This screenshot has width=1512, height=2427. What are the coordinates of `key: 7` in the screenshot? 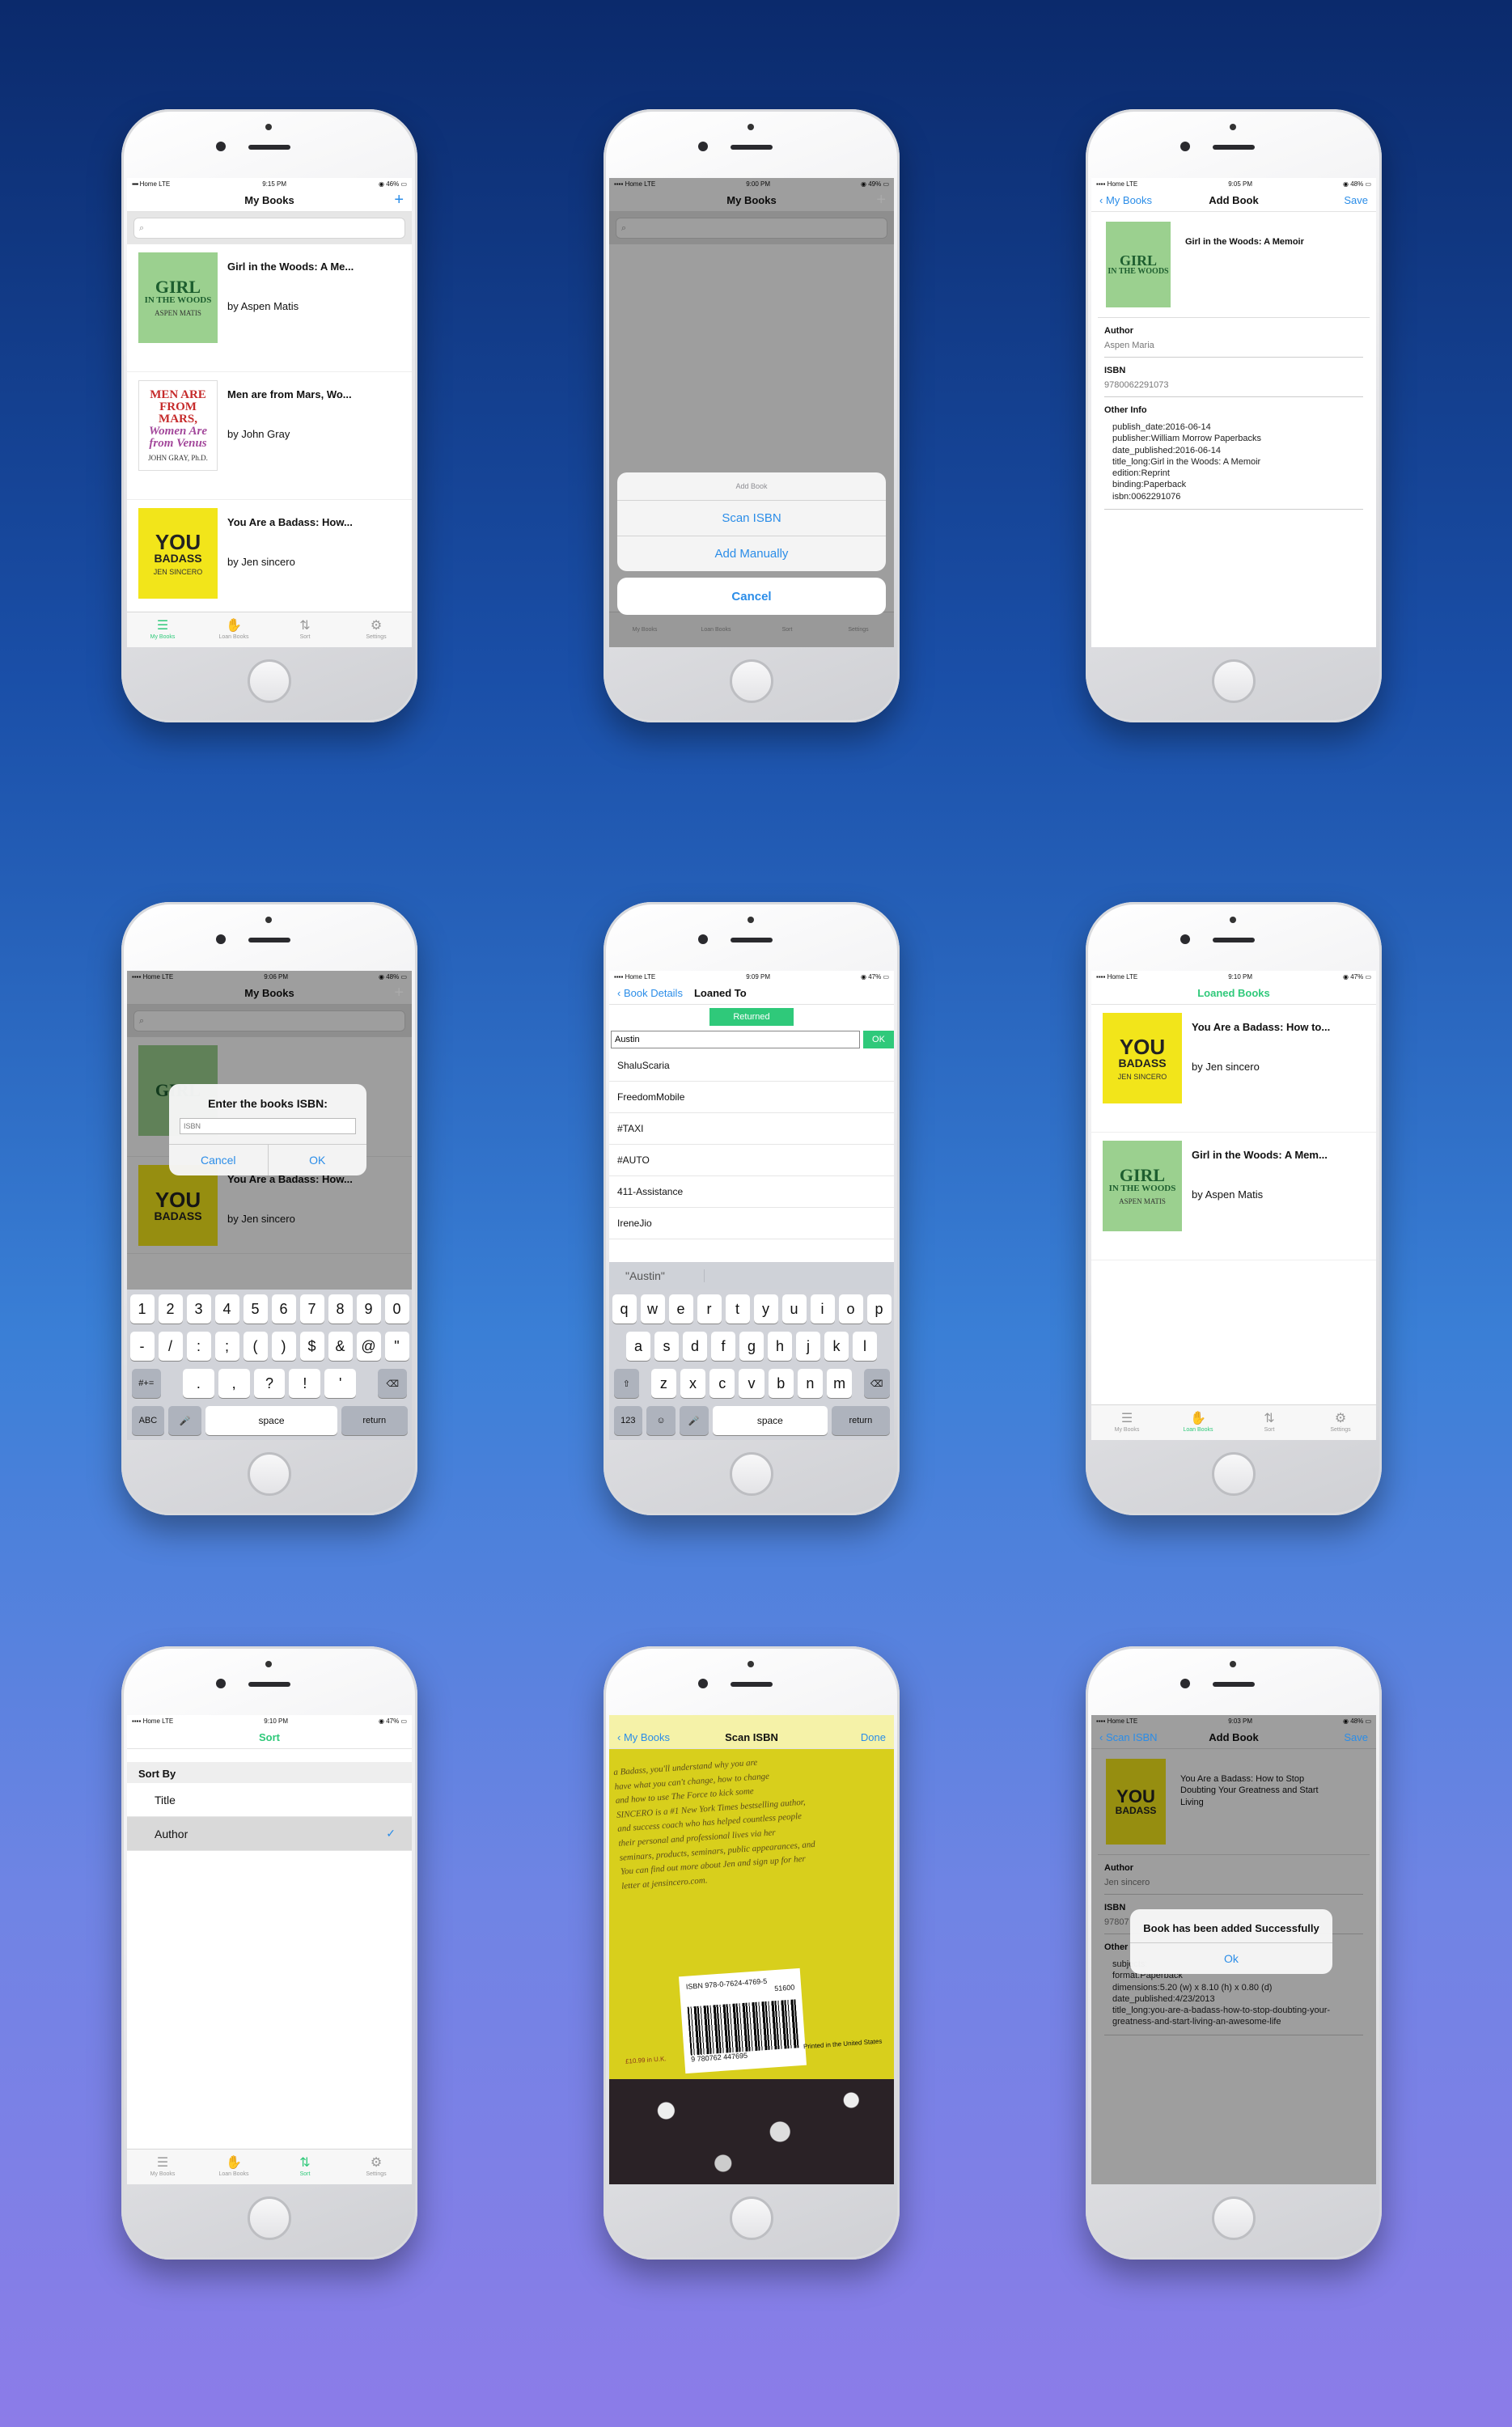 It's located at (311, 1309).